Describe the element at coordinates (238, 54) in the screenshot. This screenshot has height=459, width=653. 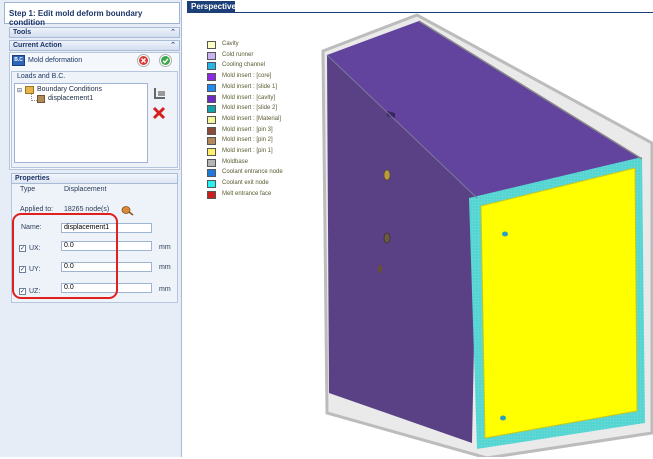
I see `legend-label: Cold runner` at that location.